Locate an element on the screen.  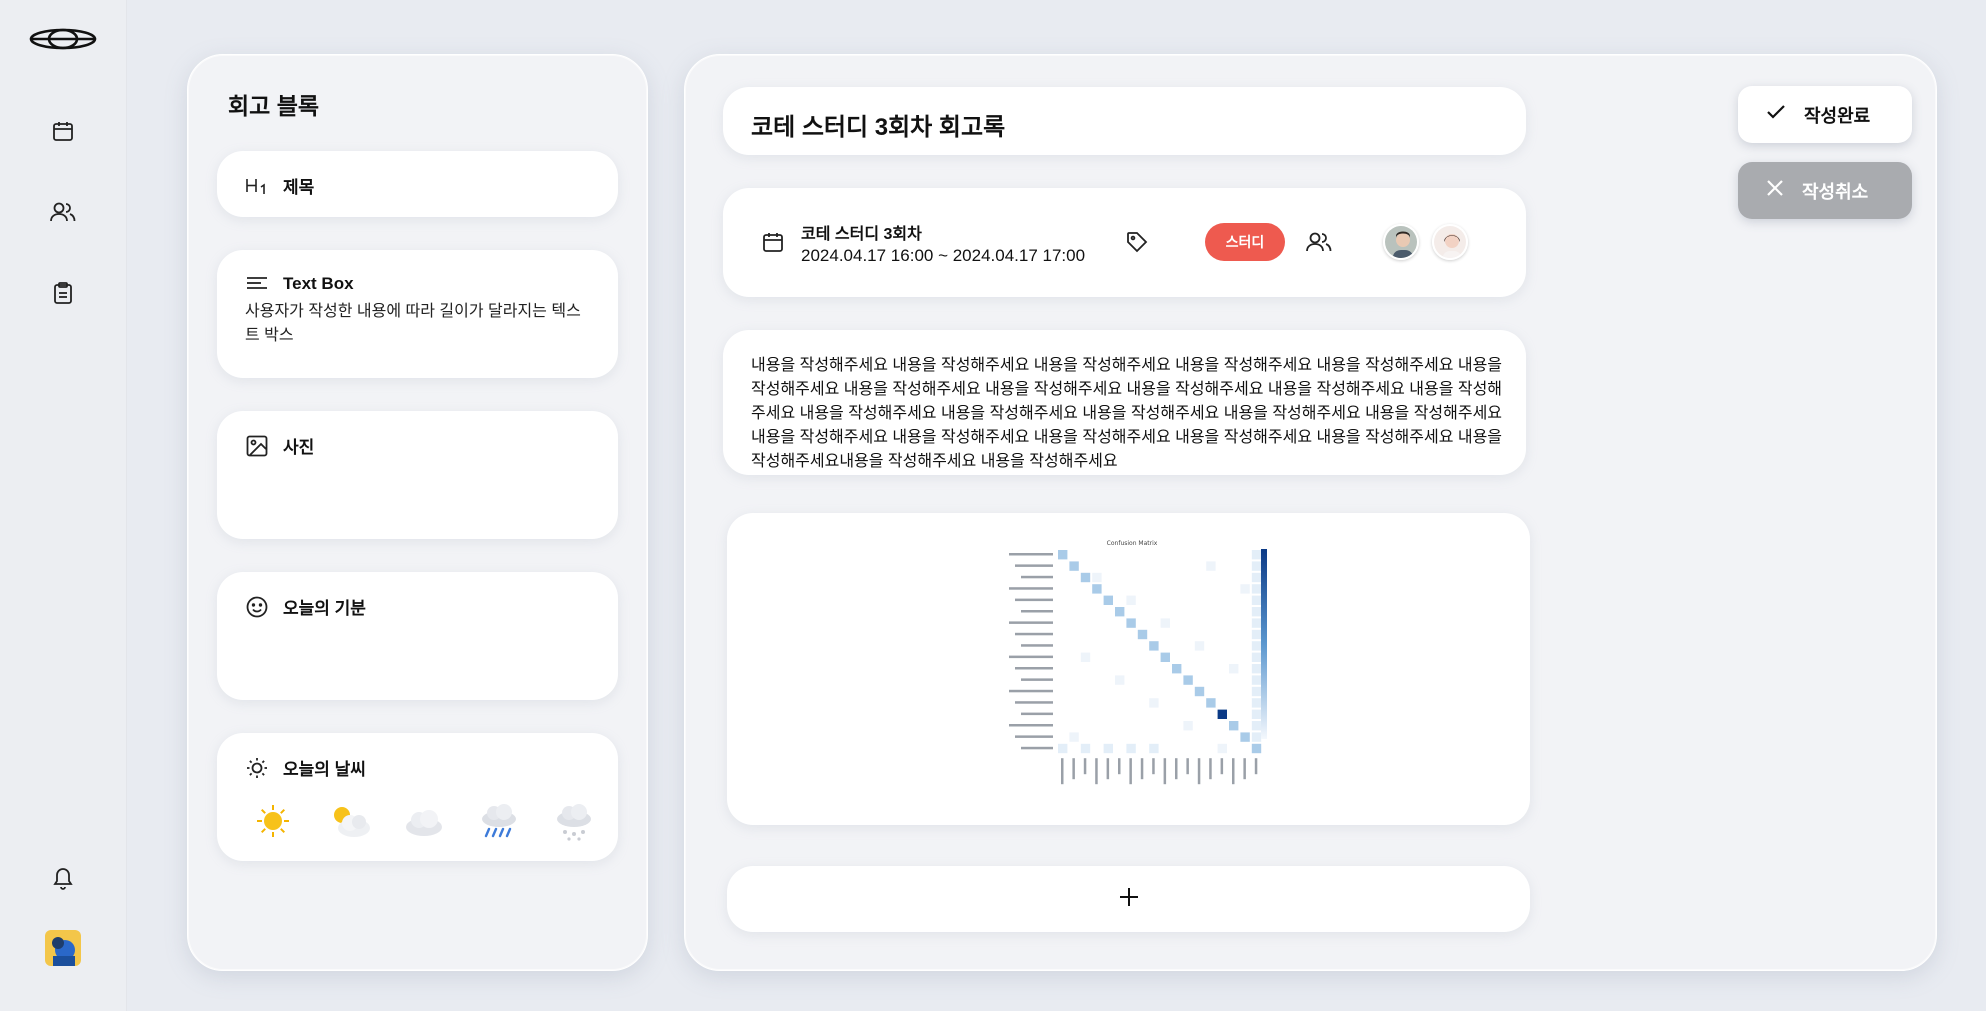
plus-icon is located at coordinates (1129, 899).